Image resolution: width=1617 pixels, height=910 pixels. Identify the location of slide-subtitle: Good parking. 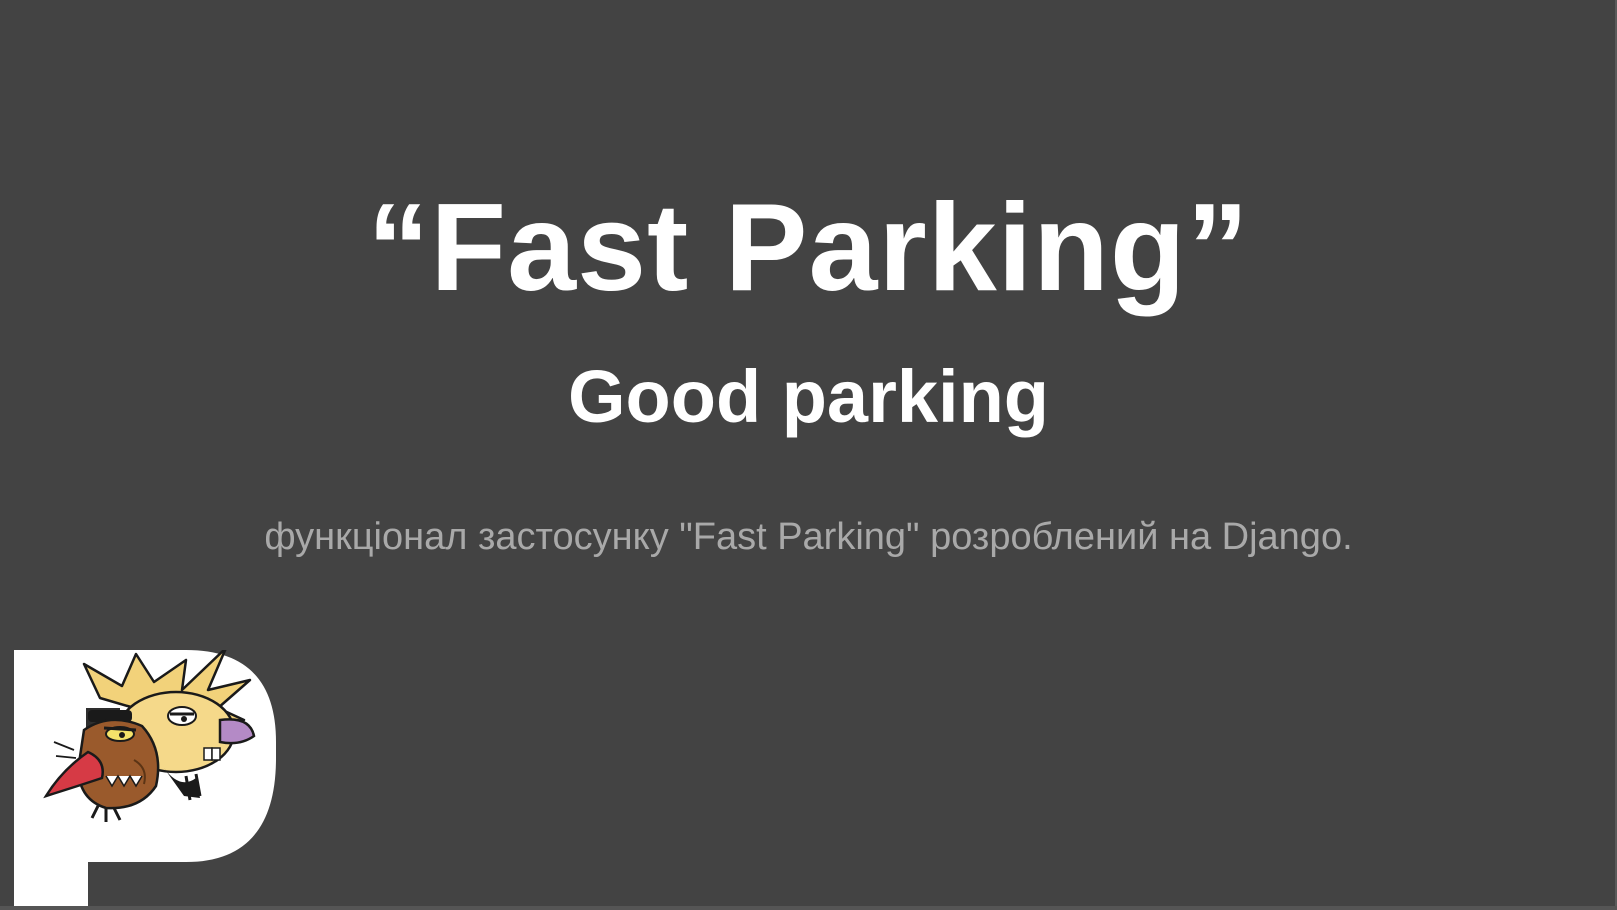
(808, 396).